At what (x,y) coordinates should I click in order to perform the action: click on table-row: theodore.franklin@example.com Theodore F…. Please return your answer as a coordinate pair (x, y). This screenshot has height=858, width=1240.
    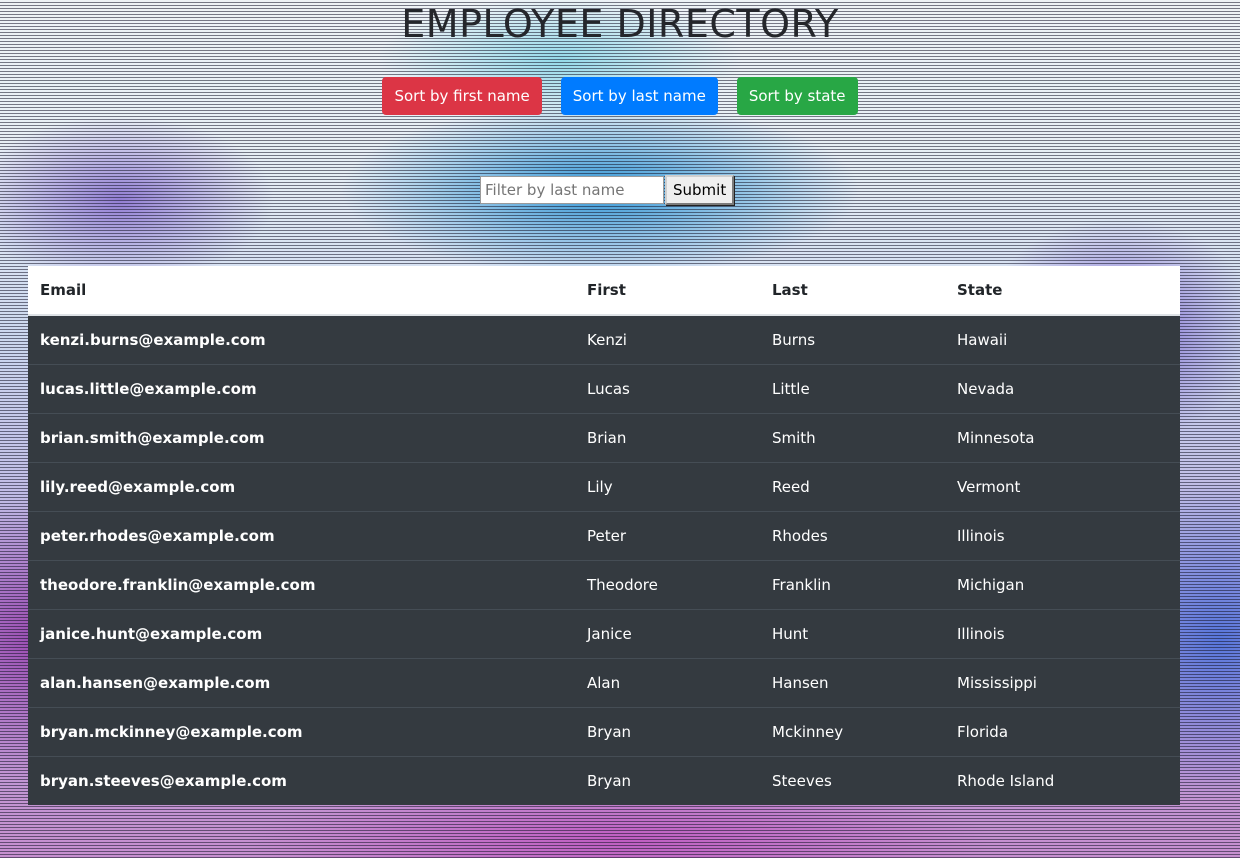
    Looking at the image, I should click on (604, 585).